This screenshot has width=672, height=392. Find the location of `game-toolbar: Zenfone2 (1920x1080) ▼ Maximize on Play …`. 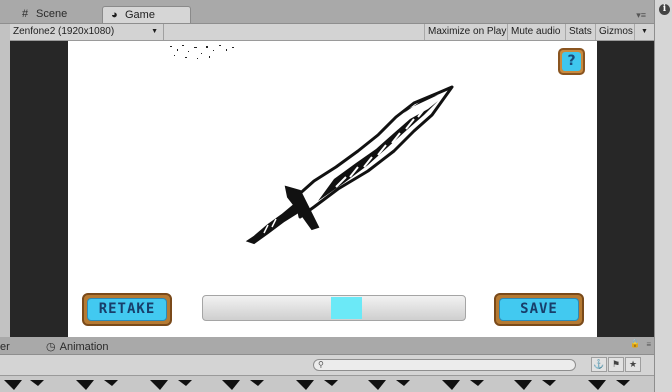

game-toolbar: Zenfone2 (1920x1080) ▼ Maximize on Play … is located at coordinates (332, 32).